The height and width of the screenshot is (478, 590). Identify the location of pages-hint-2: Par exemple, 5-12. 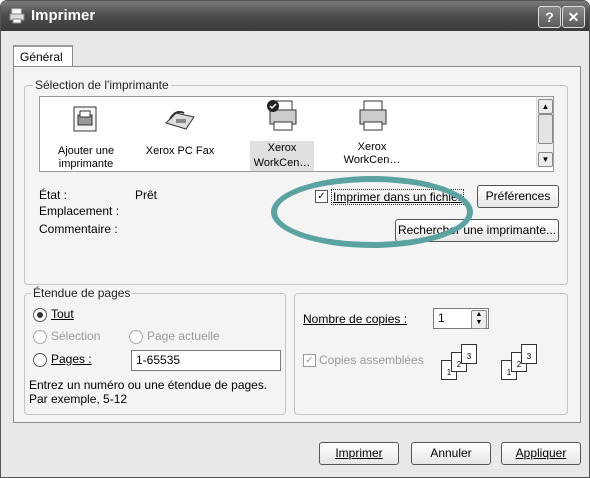
(78, 399).